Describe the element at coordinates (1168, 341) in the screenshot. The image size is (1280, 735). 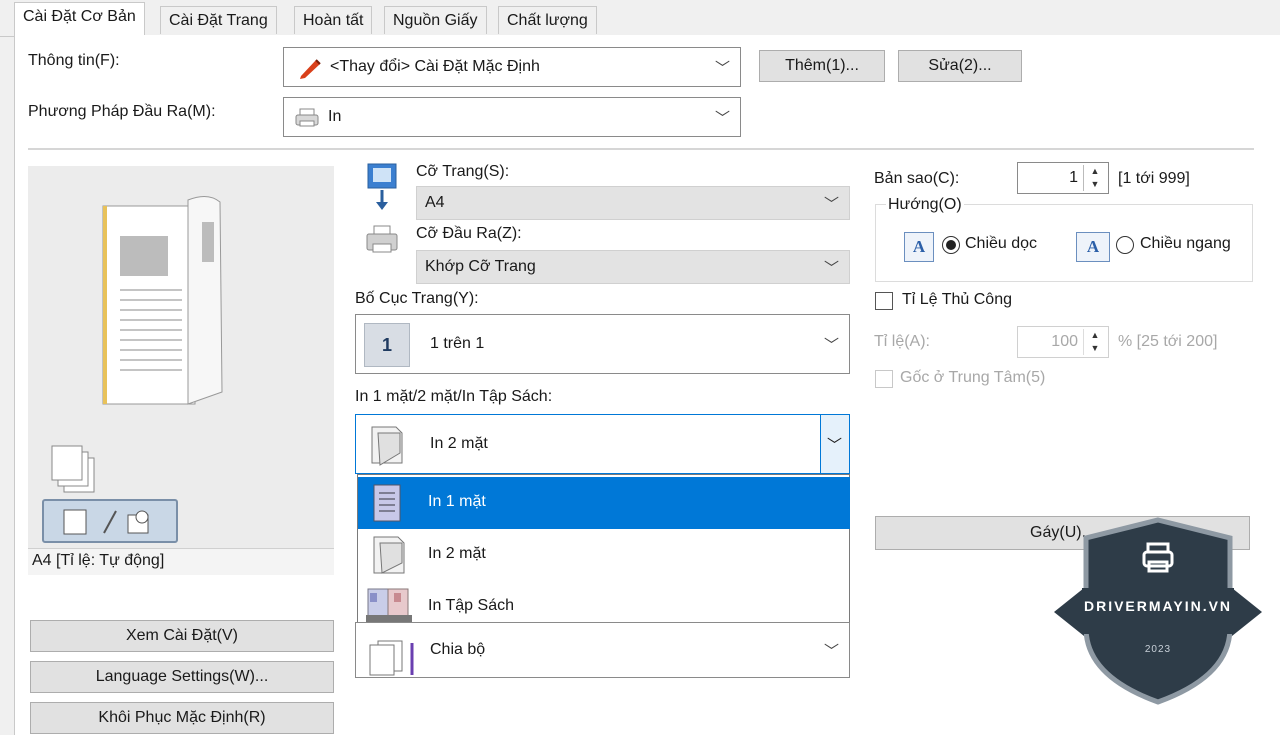
I see `scale-range: % [25 tới 200]` at that location.